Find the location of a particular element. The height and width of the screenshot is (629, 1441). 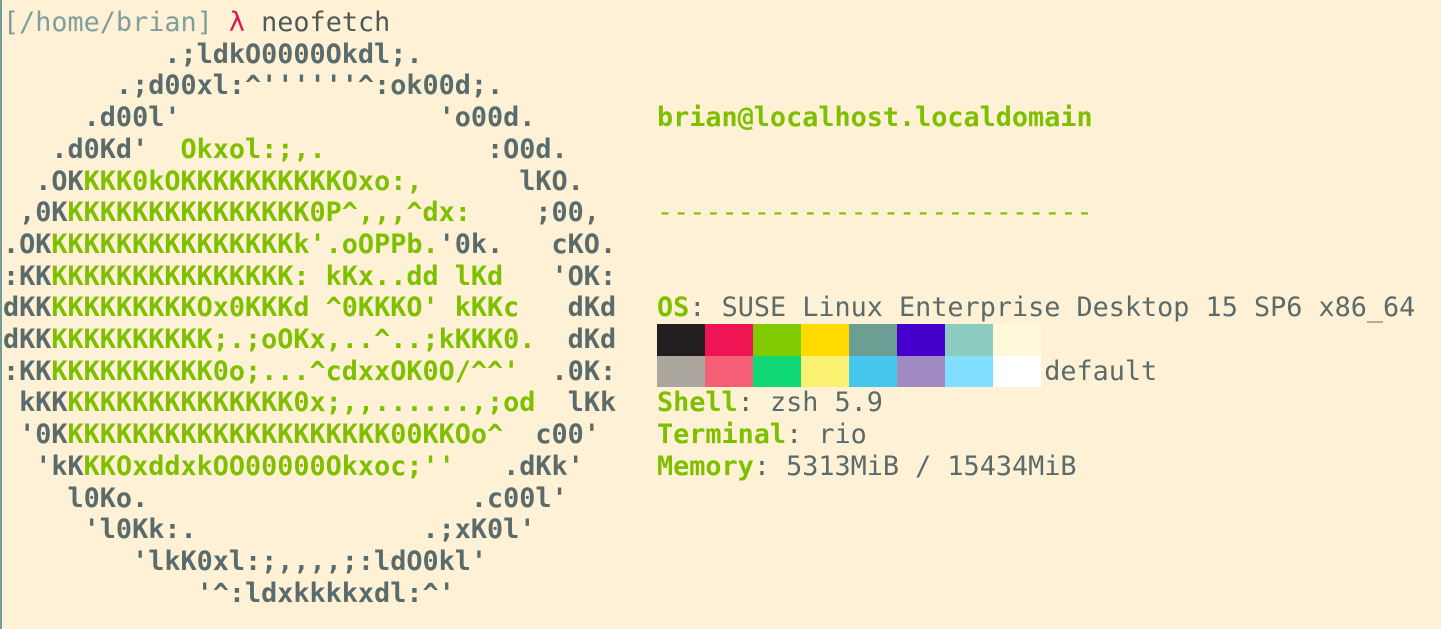

palette-row-normal is located at coordinates (849, 340).